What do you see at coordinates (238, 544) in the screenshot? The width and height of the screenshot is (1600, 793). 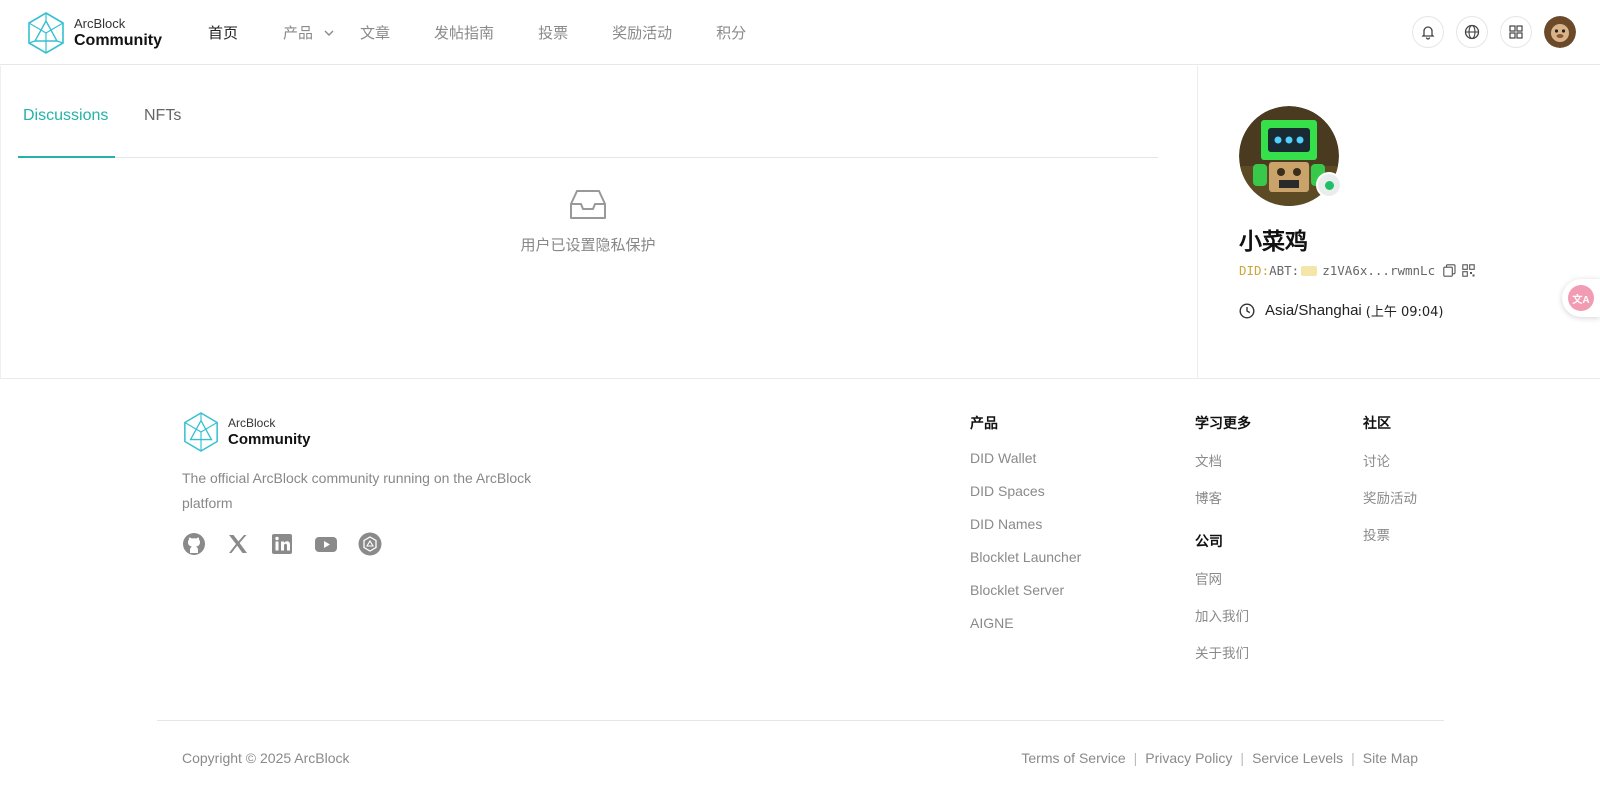 I see `x-icon` at bounding box center [238, 544].